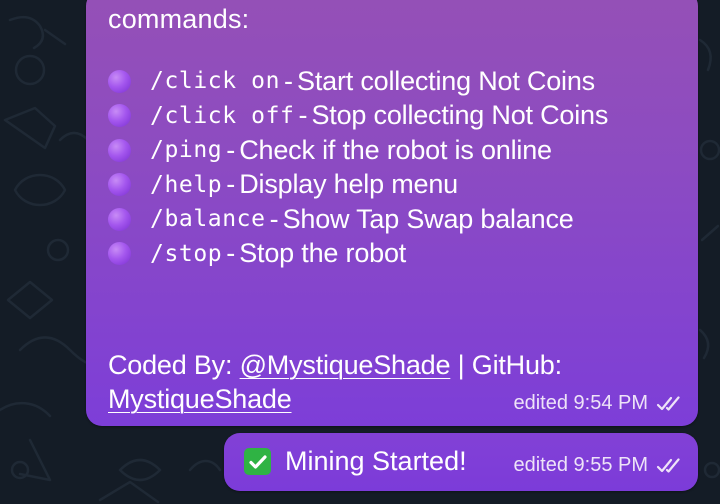 The height and width of the screenshot is (504, 720). Describe the element at coordinates (208, 219) in the screenshot. I see `command-link: /balance` at that location.